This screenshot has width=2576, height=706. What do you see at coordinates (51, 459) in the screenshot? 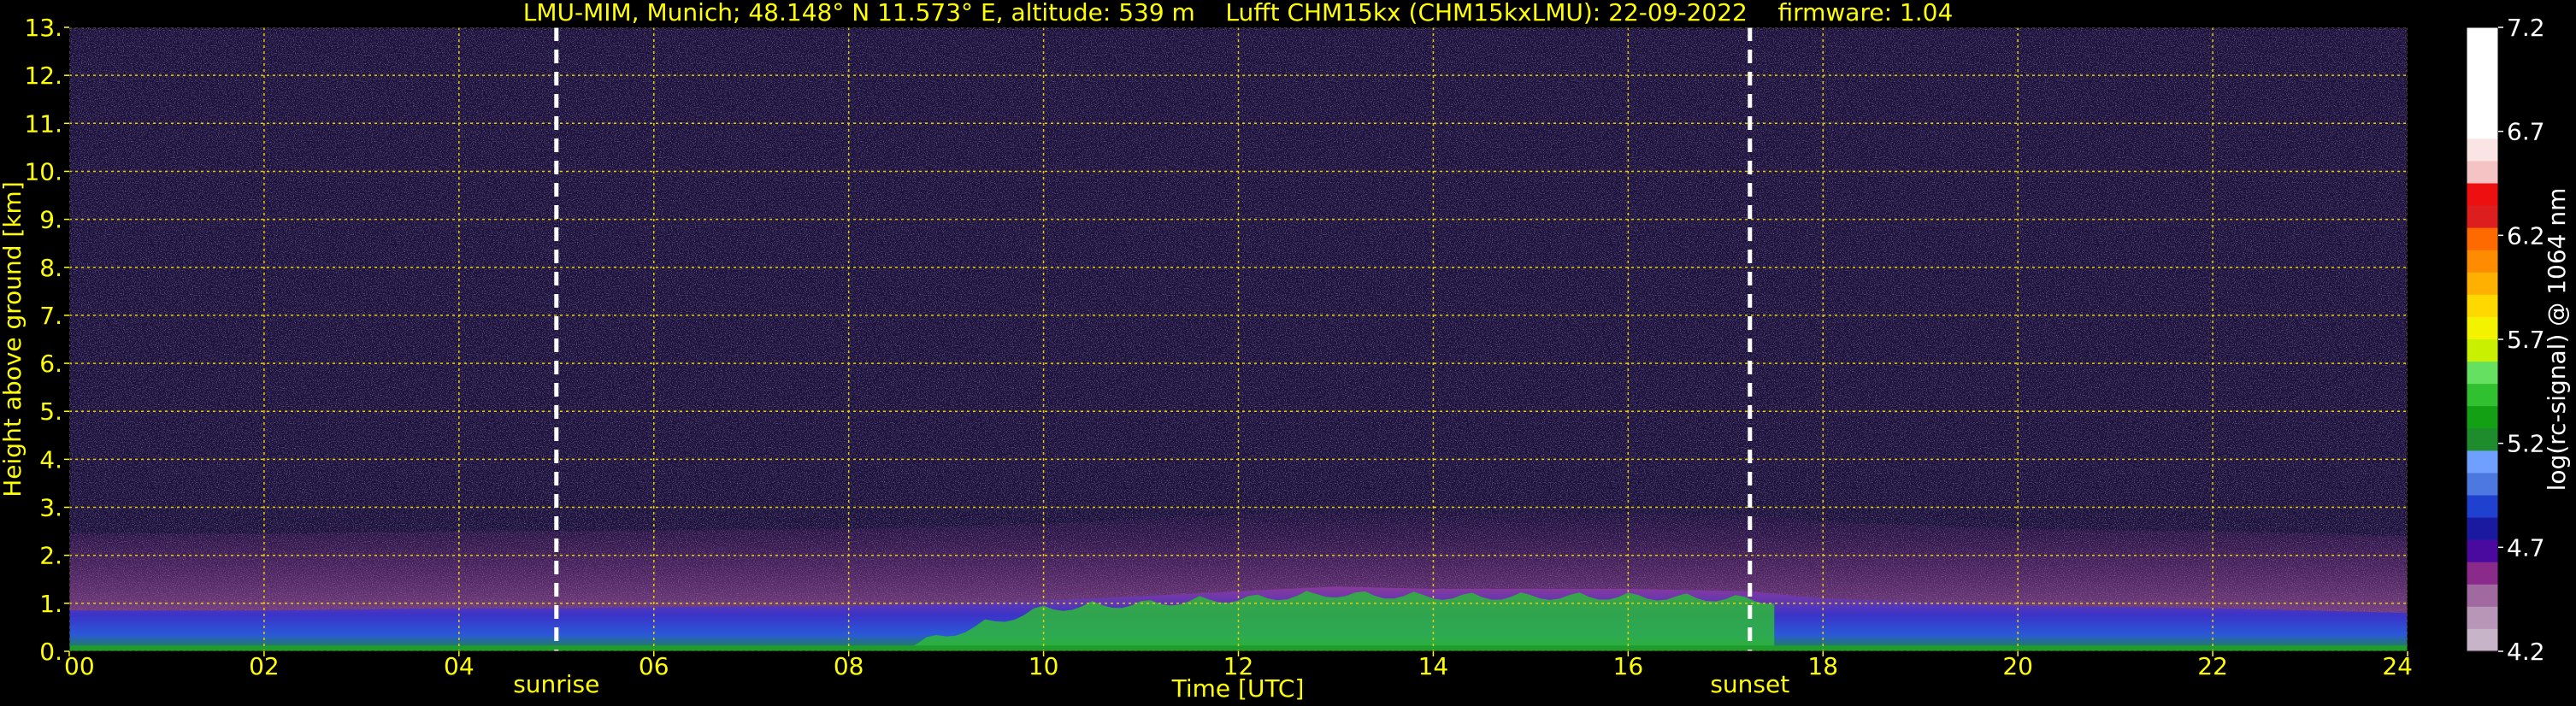
I see `y-tick-label: 4.` at bounding box center [51, 459].